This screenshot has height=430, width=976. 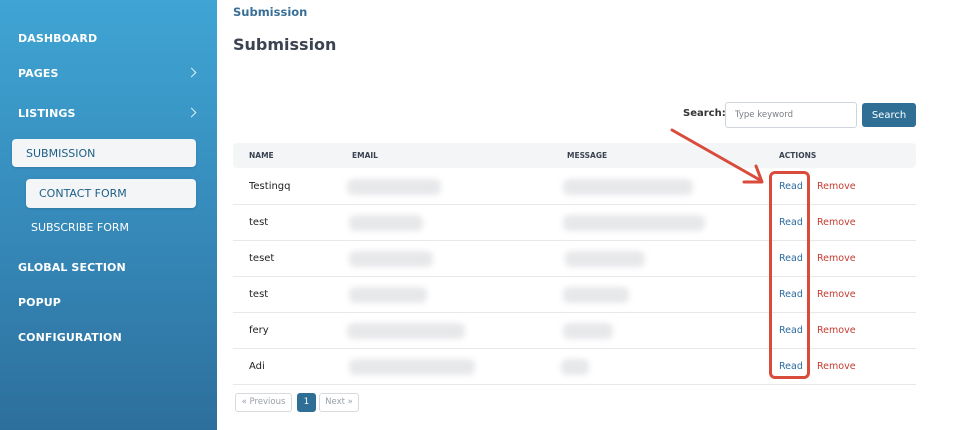 What do you see at coordinates (306, 402) in the screenshot?
I see `pagination-page-1: 1` at bounding box center [306, 402].